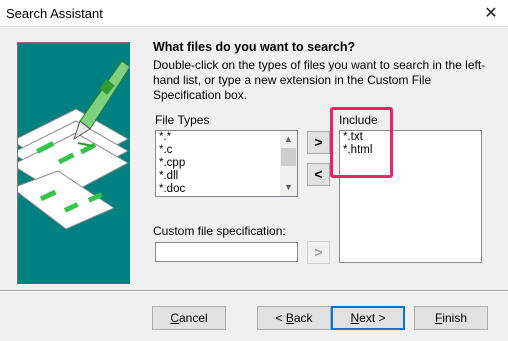 The width and height of the screenshot is (508, 341). I want to click on scroll-up-icon: ▲, so click(288, 139).